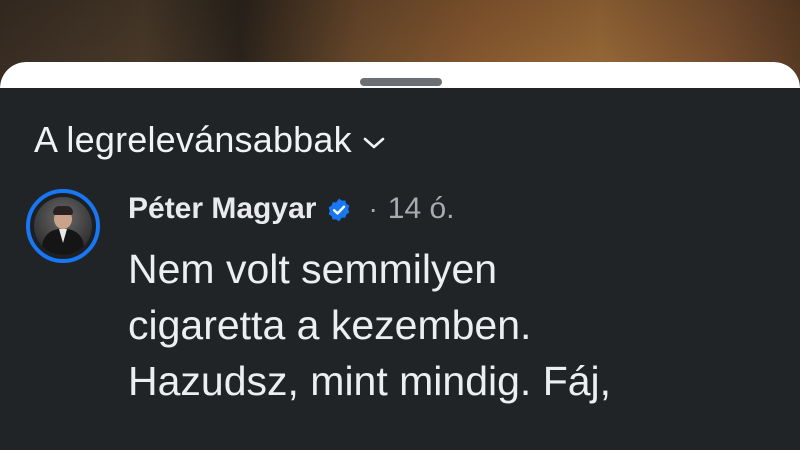 This screenshot has width=800, height=450. I want to click on author-name: Péter Magyar, so click(222, 209).